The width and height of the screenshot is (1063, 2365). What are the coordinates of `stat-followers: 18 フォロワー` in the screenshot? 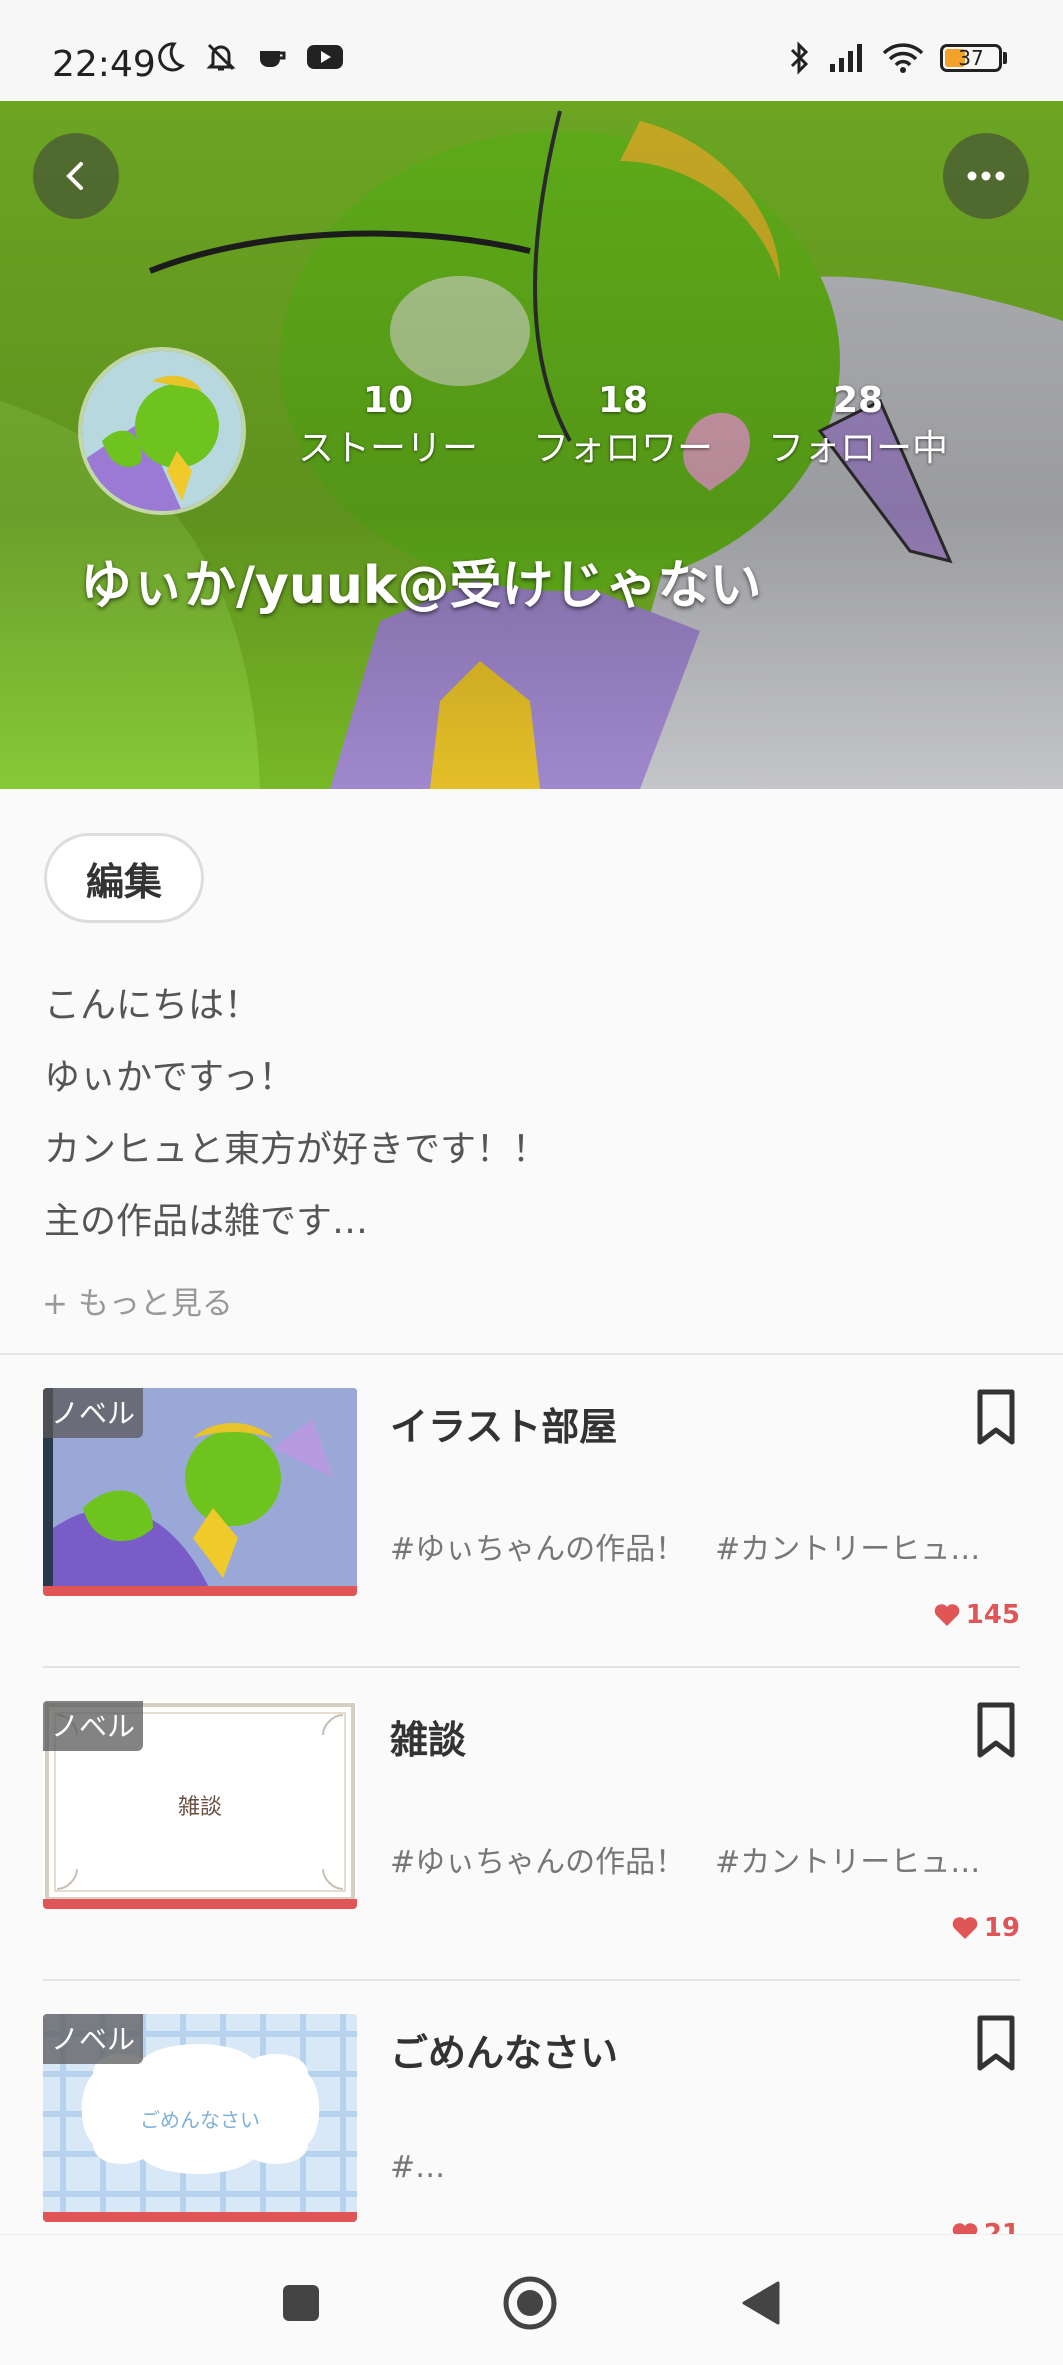 It's located at (623, 427).